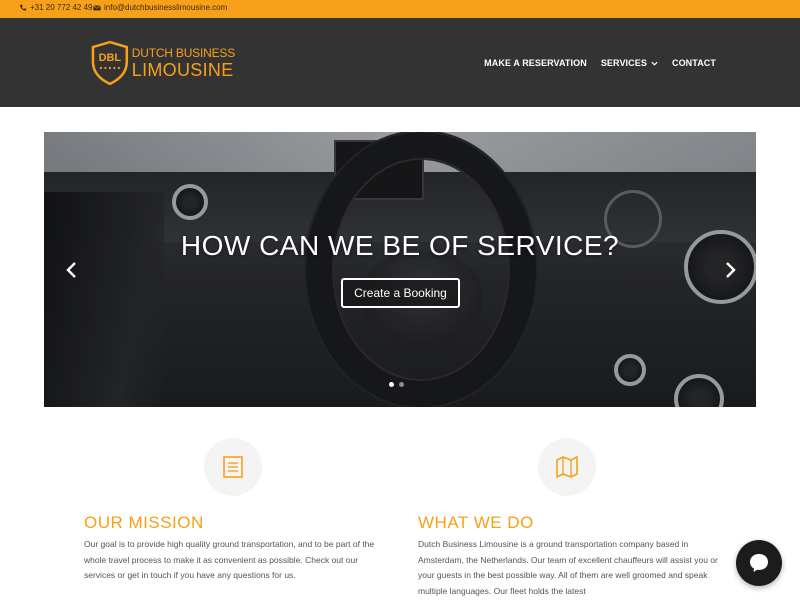 Image resolution: width=800 pixels, height=600 pixels. Describe the element at coordinates (144, 522) in the screenshot. I see `mission-title: OUR MISSION` at that location.